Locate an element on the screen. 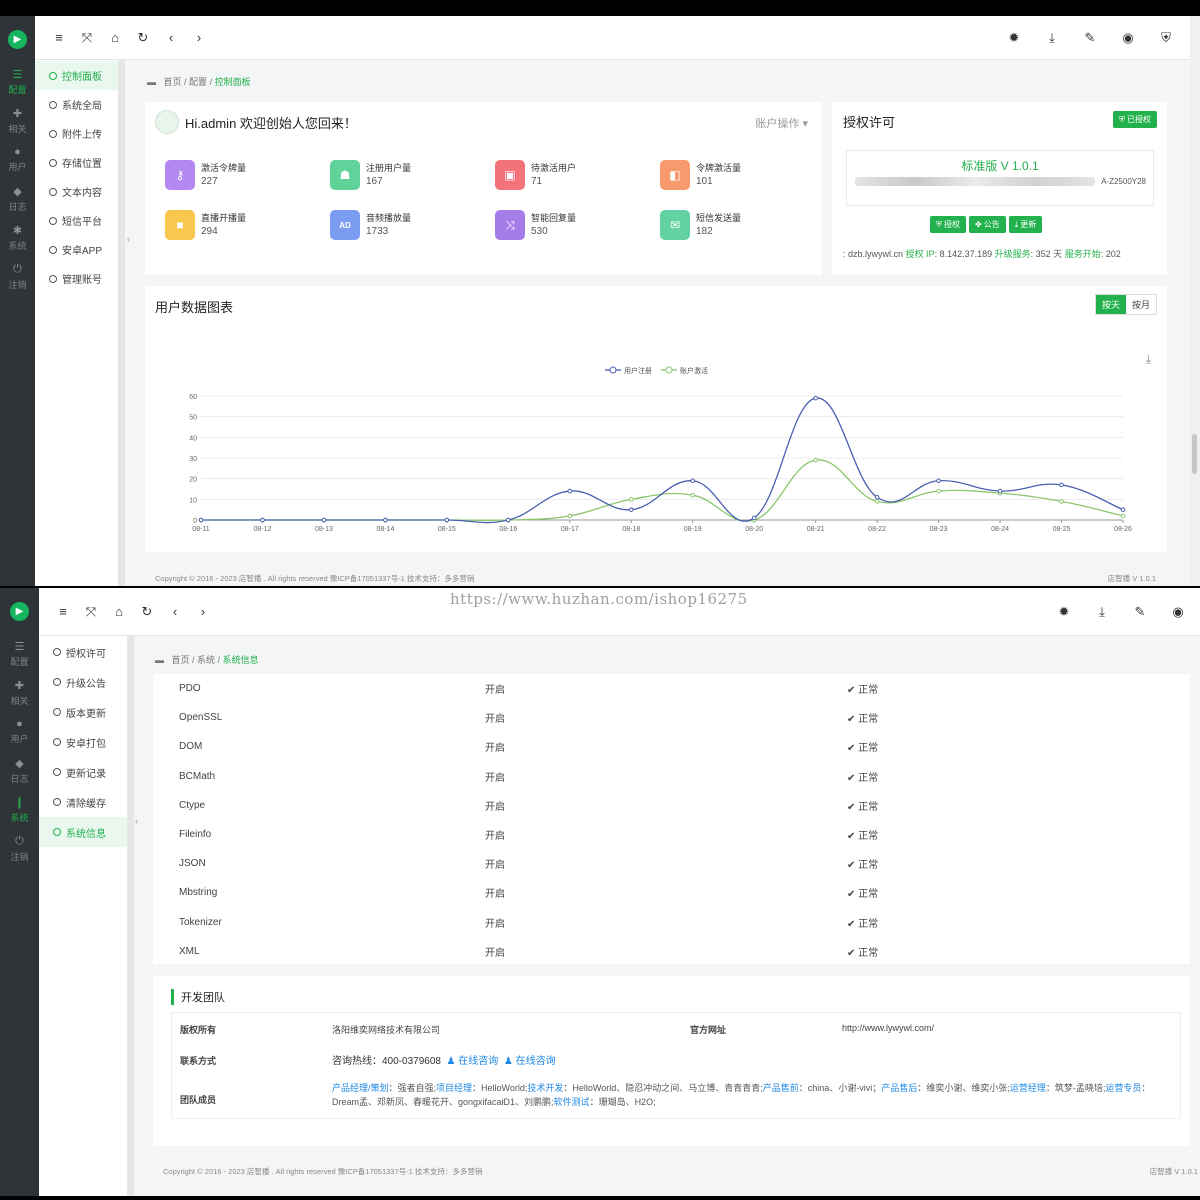  stat-smart-replies: ⤨ 智能回复量 530 is located at coordinates (535, 225).